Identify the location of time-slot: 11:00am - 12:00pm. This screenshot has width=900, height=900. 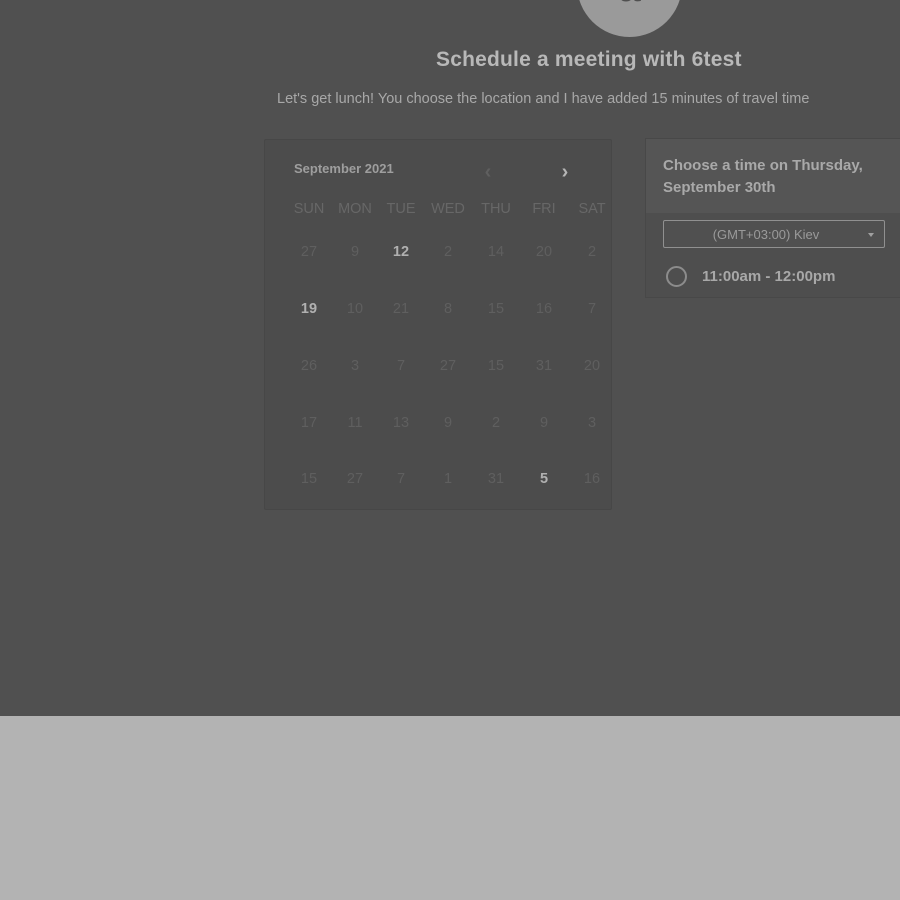
(750, 276).